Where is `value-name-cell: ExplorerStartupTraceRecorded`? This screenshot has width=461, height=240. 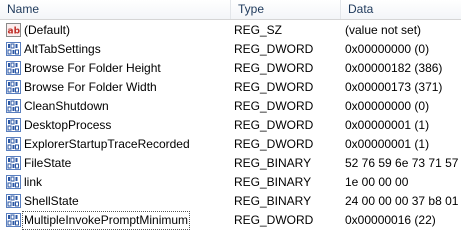 value-name-cell: ExplorerStartupTraceRecorded is located at coordinates (118, 144).